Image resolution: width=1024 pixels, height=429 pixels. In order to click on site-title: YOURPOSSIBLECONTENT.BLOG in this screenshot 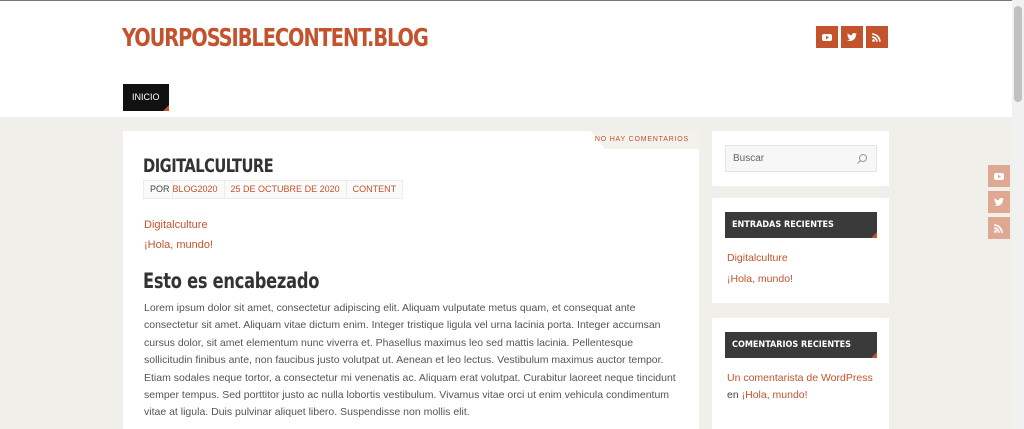, I will do `click(275, 37)`.